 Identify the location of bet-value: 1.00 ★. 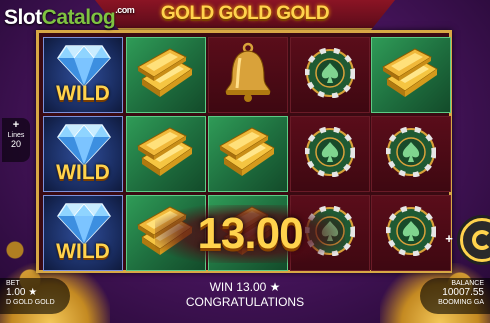
(22, 292).